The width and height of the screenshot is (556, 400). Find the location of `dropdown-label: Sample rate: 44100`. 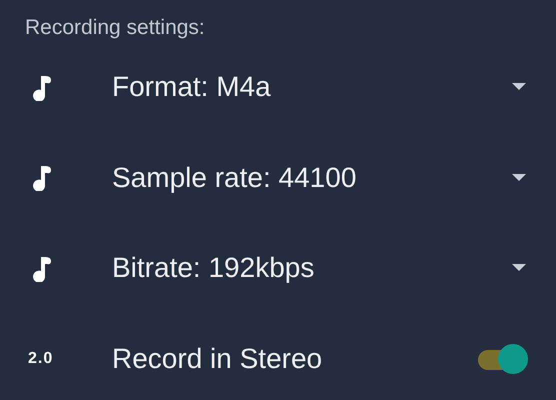

dropdown-label: Sample rate: 44100 is located at coordinates (312, 178).